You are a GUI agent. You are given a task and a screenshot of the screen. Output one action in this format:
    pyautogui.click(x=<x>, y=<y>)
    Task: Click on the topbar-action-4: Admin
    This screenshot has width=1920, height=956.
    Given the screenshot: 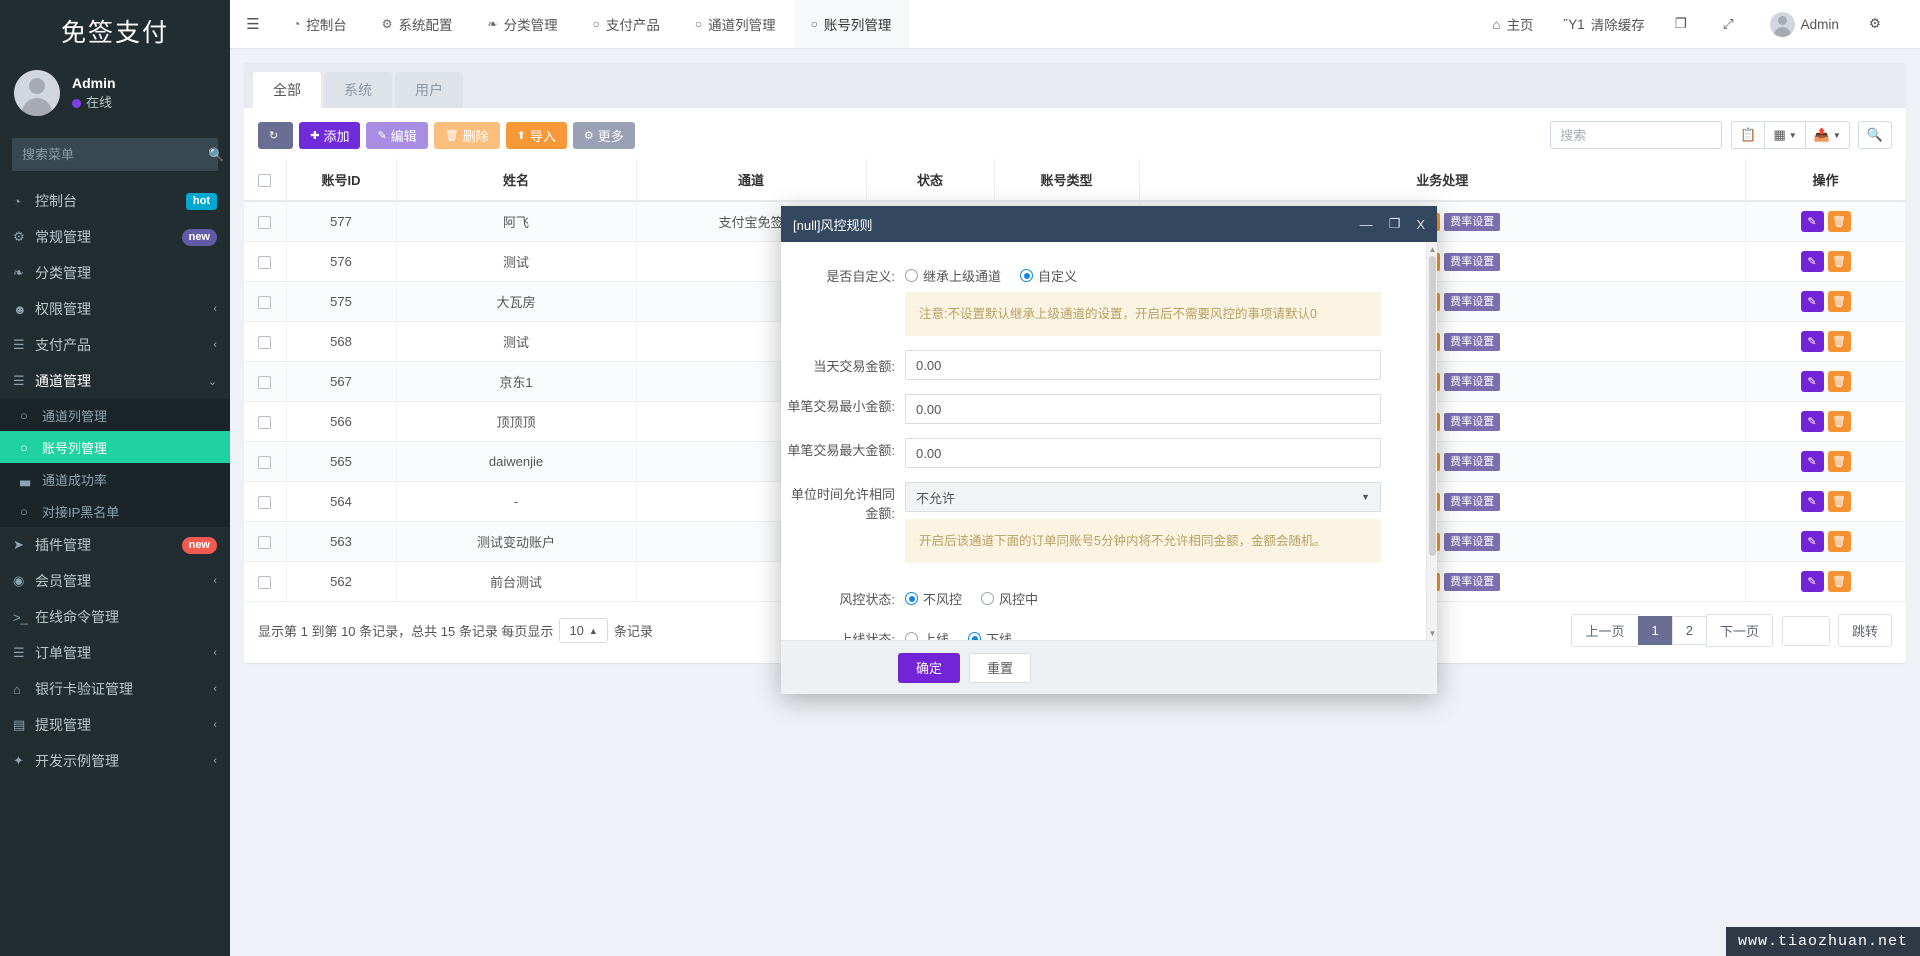 What is the action you would take?
    pyautogui.click(x=1804, y=24)
    